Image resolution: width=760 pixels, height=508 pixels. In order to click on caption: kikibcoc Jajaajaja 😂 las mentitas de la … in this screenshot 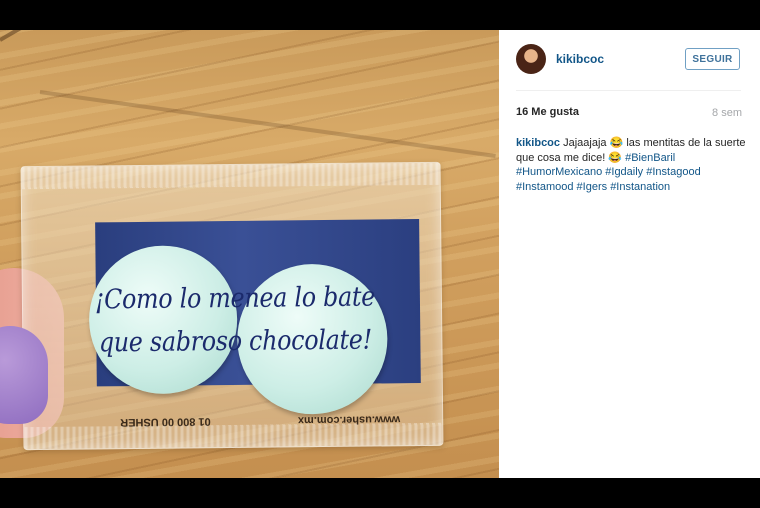, I will do `click(631, 165)`.